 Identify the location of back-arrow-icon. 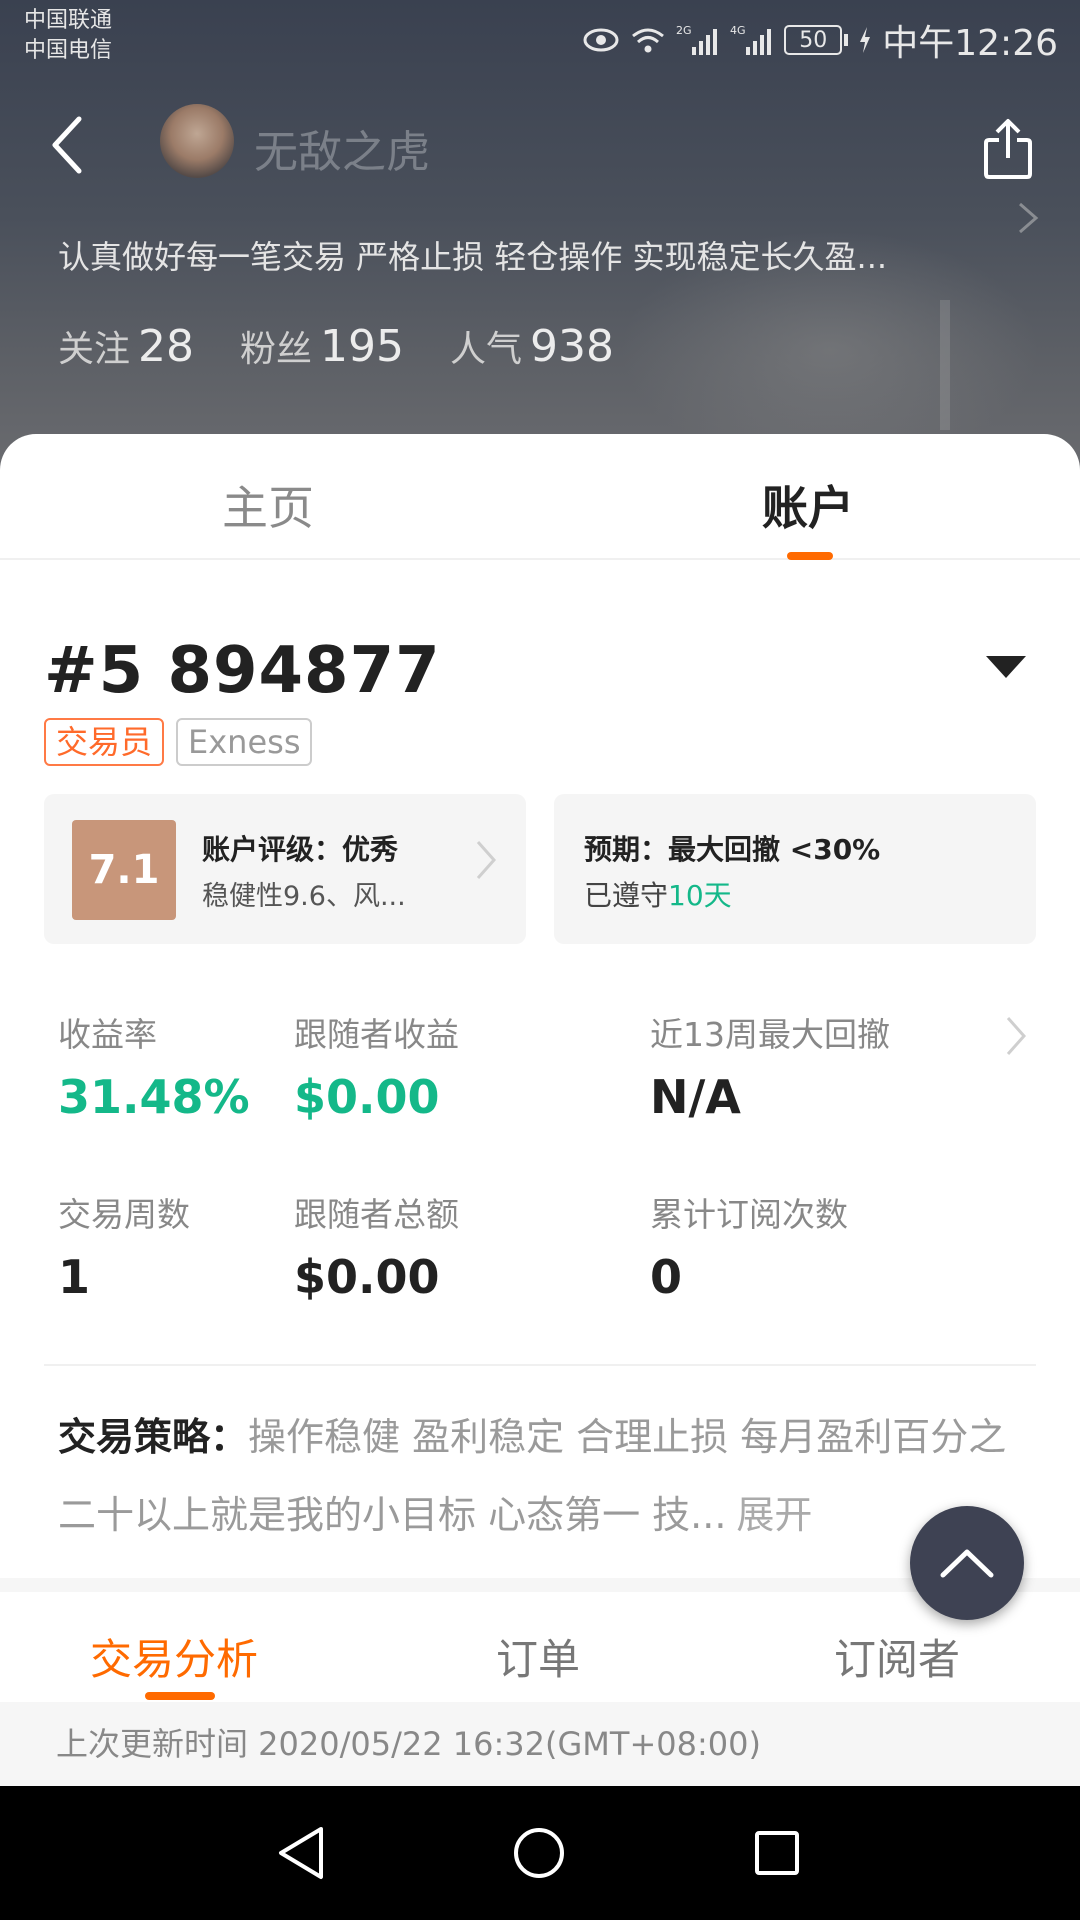
(67, 145).